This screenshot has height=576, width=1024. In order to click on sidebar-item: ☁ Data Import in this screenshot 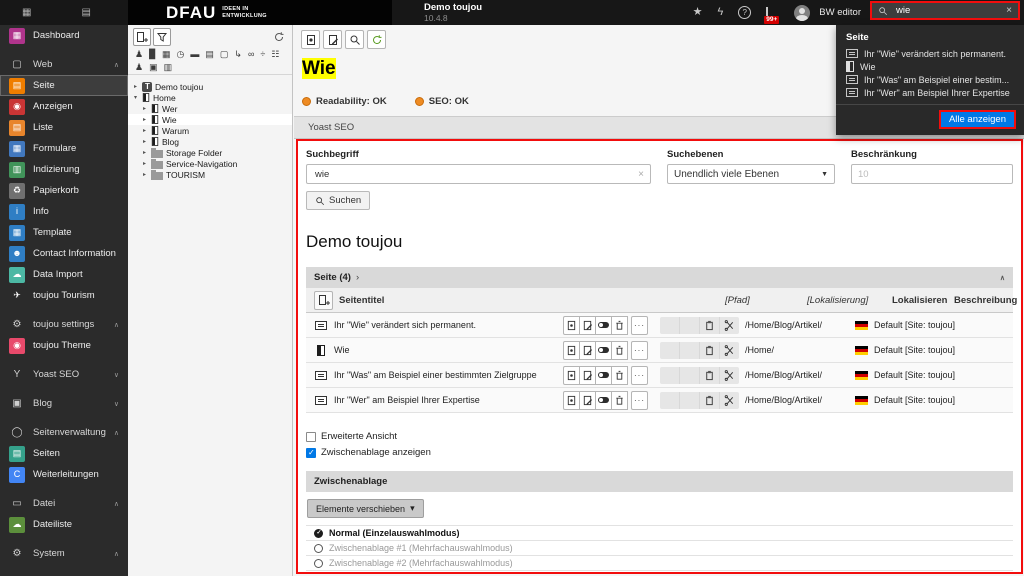, I will do `click(64, 274)`.